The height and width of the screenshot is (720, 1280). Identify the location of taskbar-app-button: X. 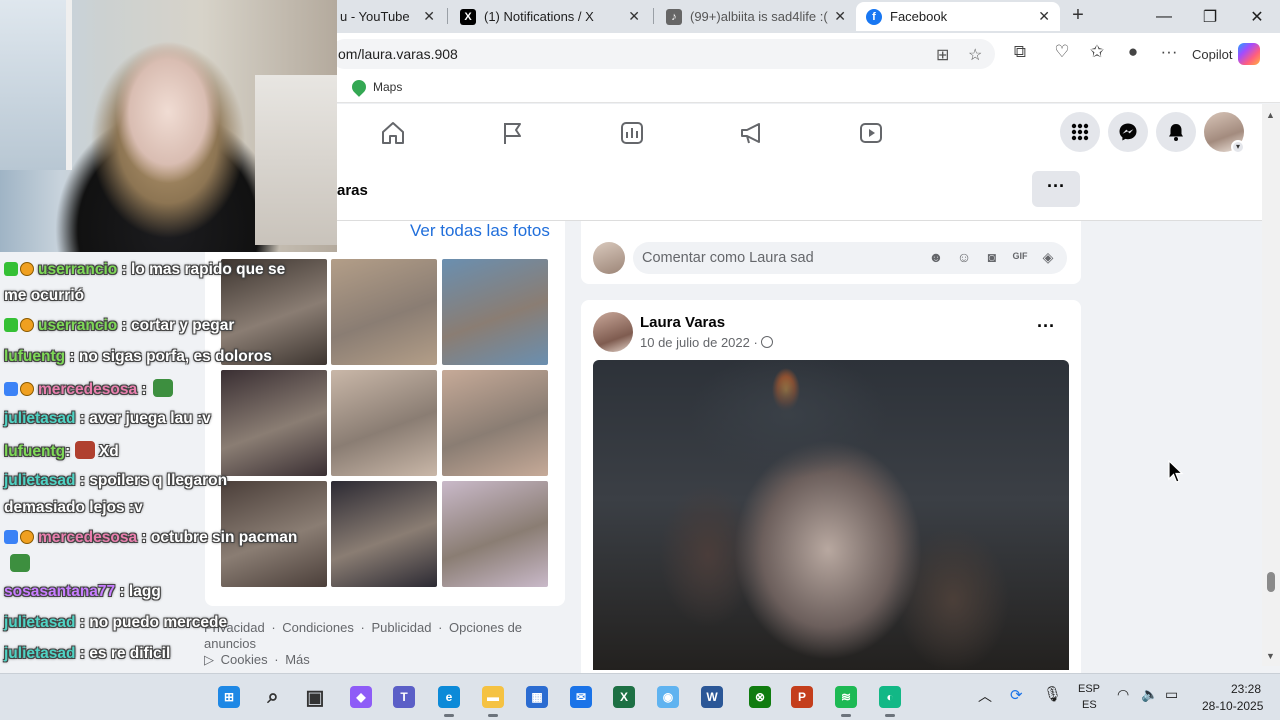
(624, 697).